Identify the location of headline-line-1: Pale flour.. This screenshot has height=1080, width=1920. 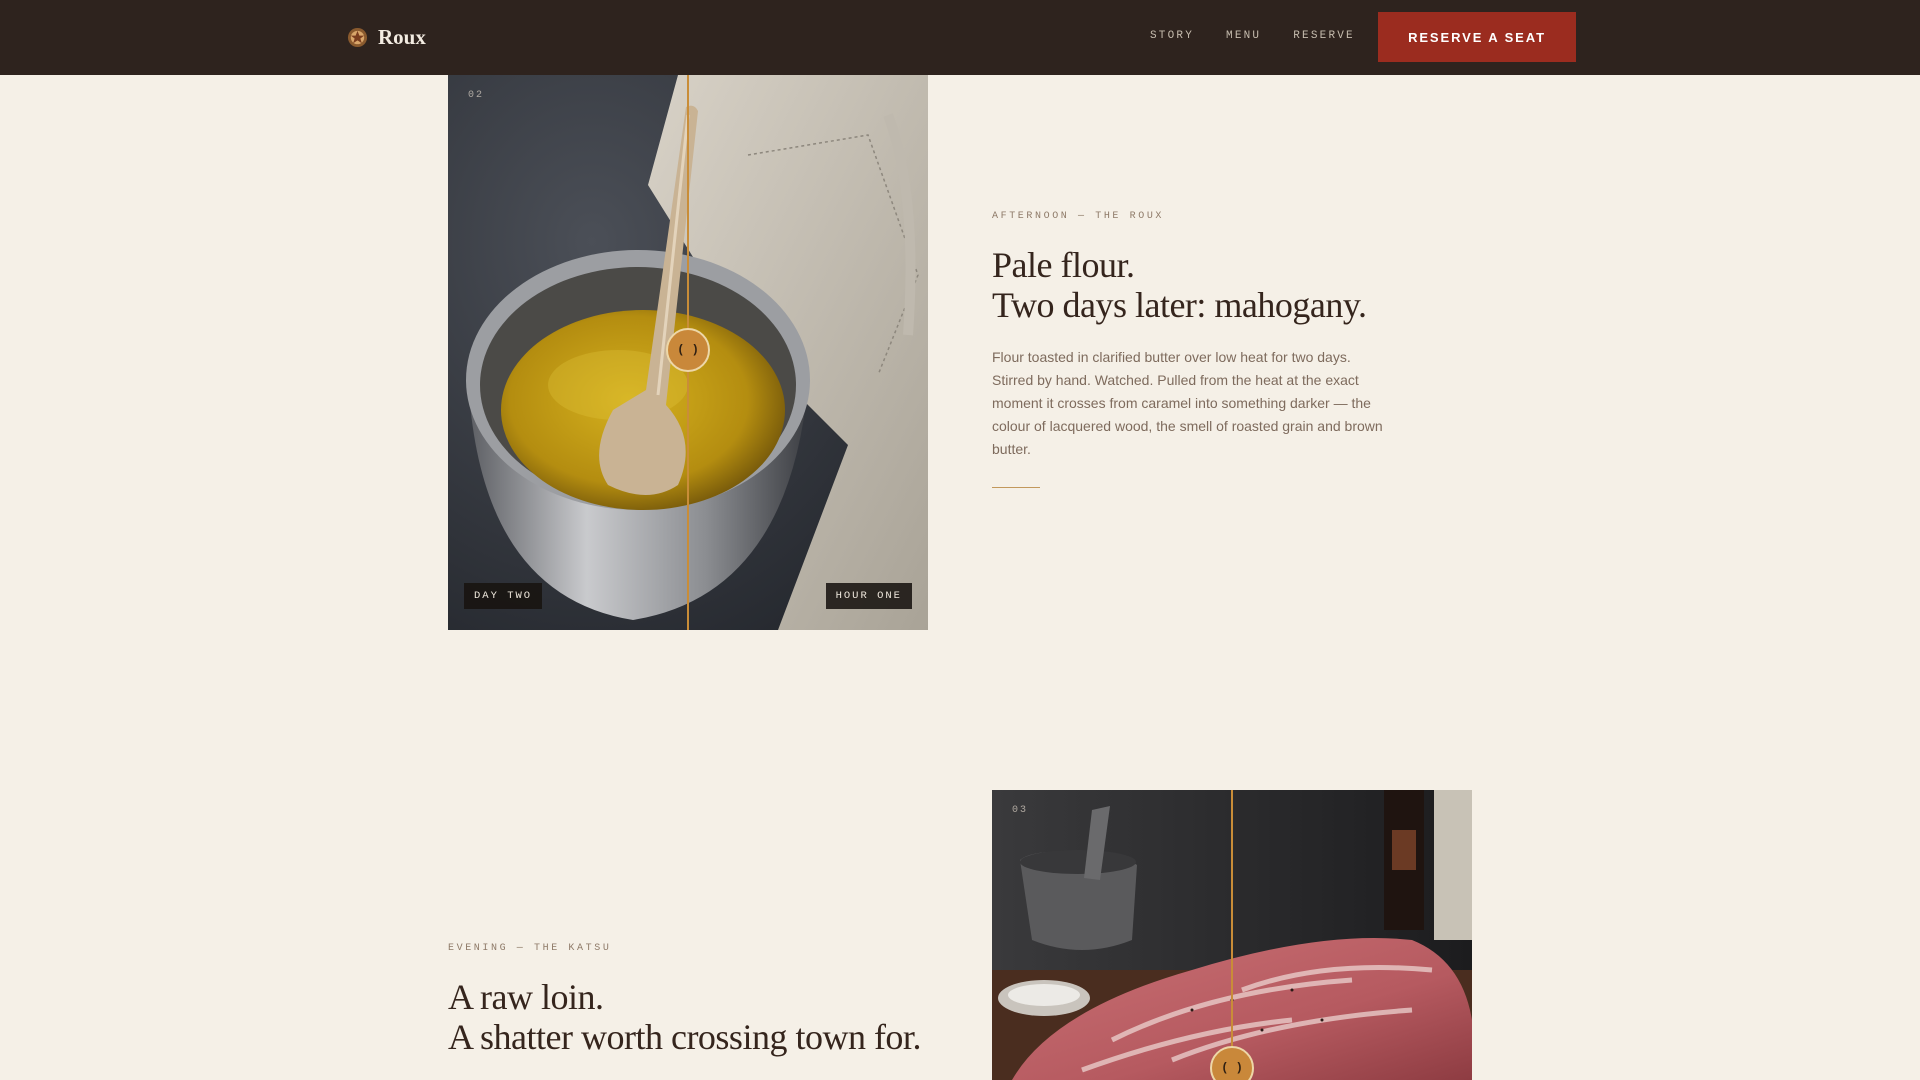
(1063, 265).